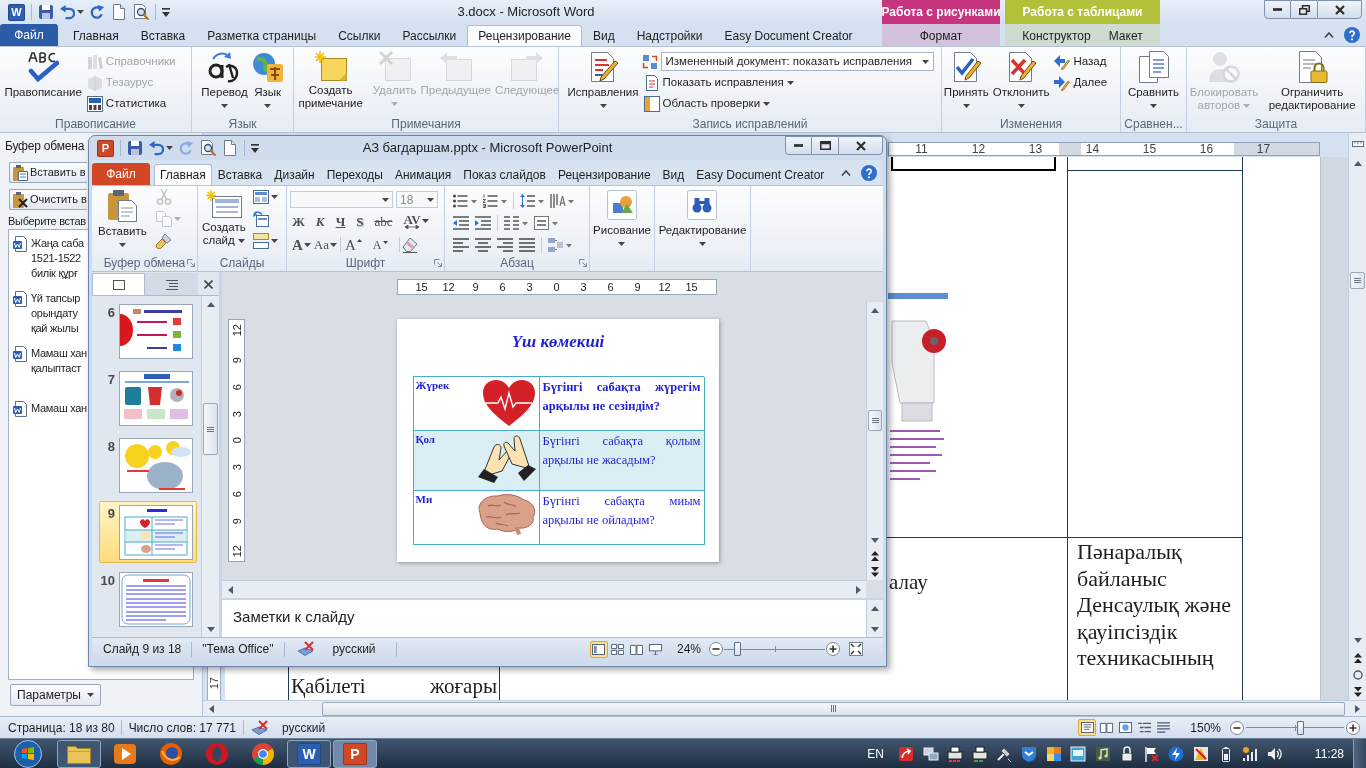 This screenshot has height=768, width=1366. What do you see at coordinates (265, 241) in the screenshot?
I see `ribbon-button` at bounding box center [265, 241].